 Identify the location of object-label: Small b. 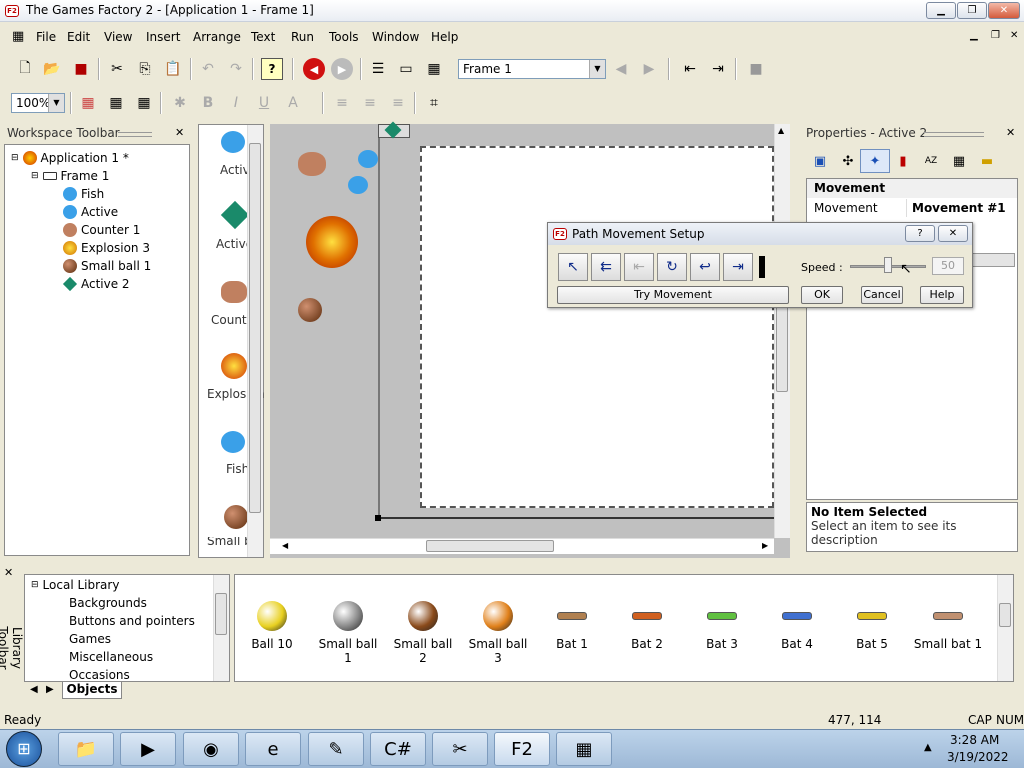
(229, 542).